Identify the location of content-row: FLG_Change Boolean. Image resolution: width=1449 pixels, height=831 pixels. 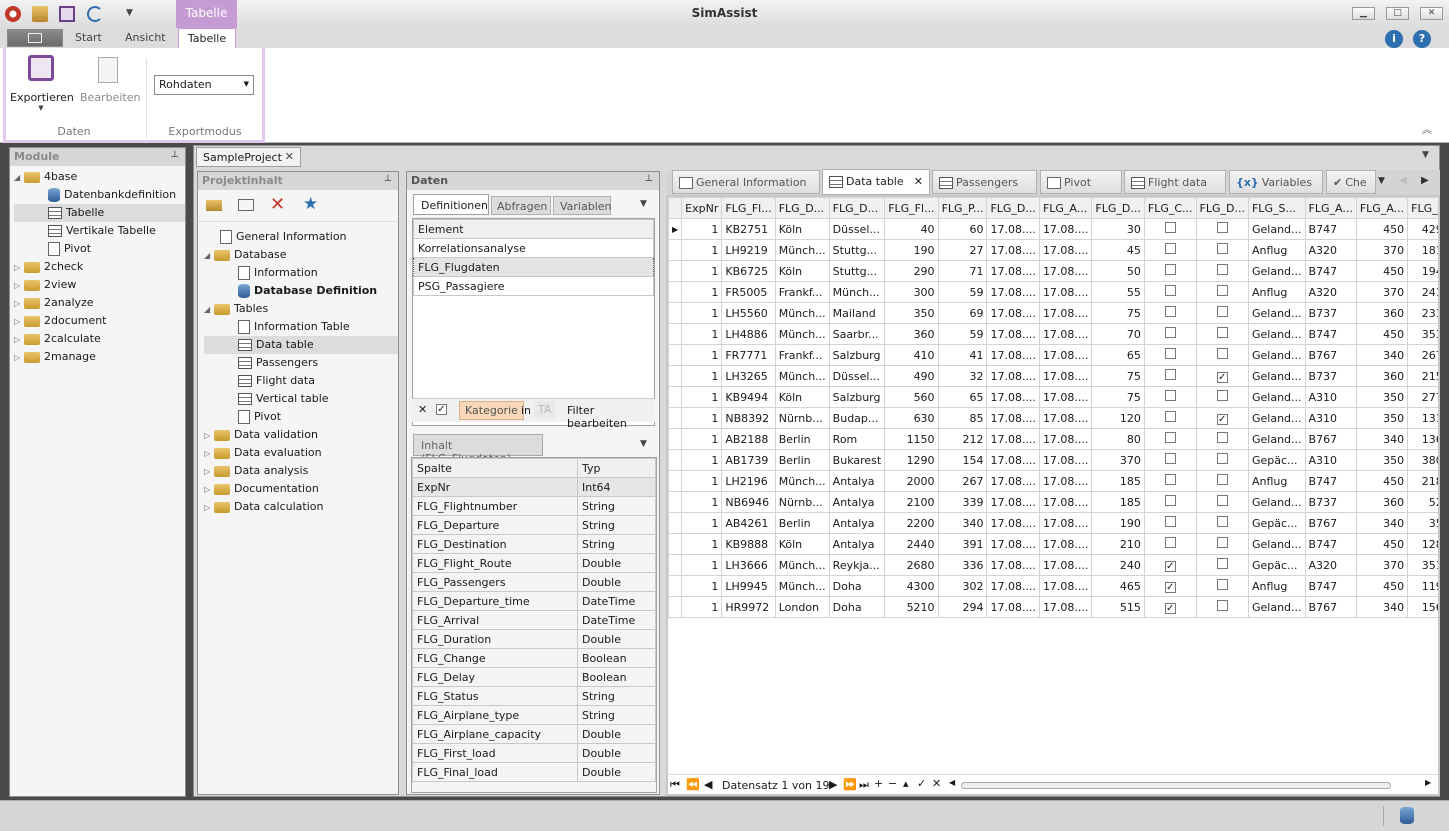
(534, 658).